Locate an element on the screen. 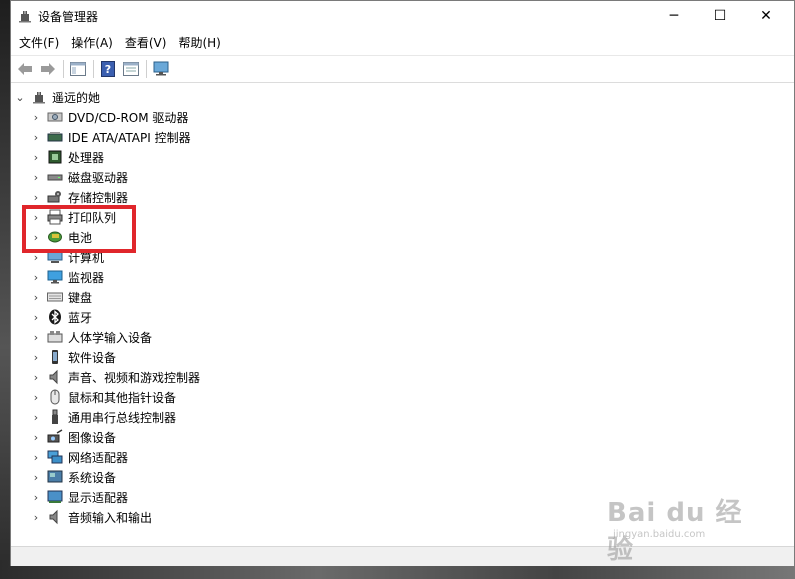 This screenshot has width=795, height=579. properties-icon is located at coordinates (131, 69).